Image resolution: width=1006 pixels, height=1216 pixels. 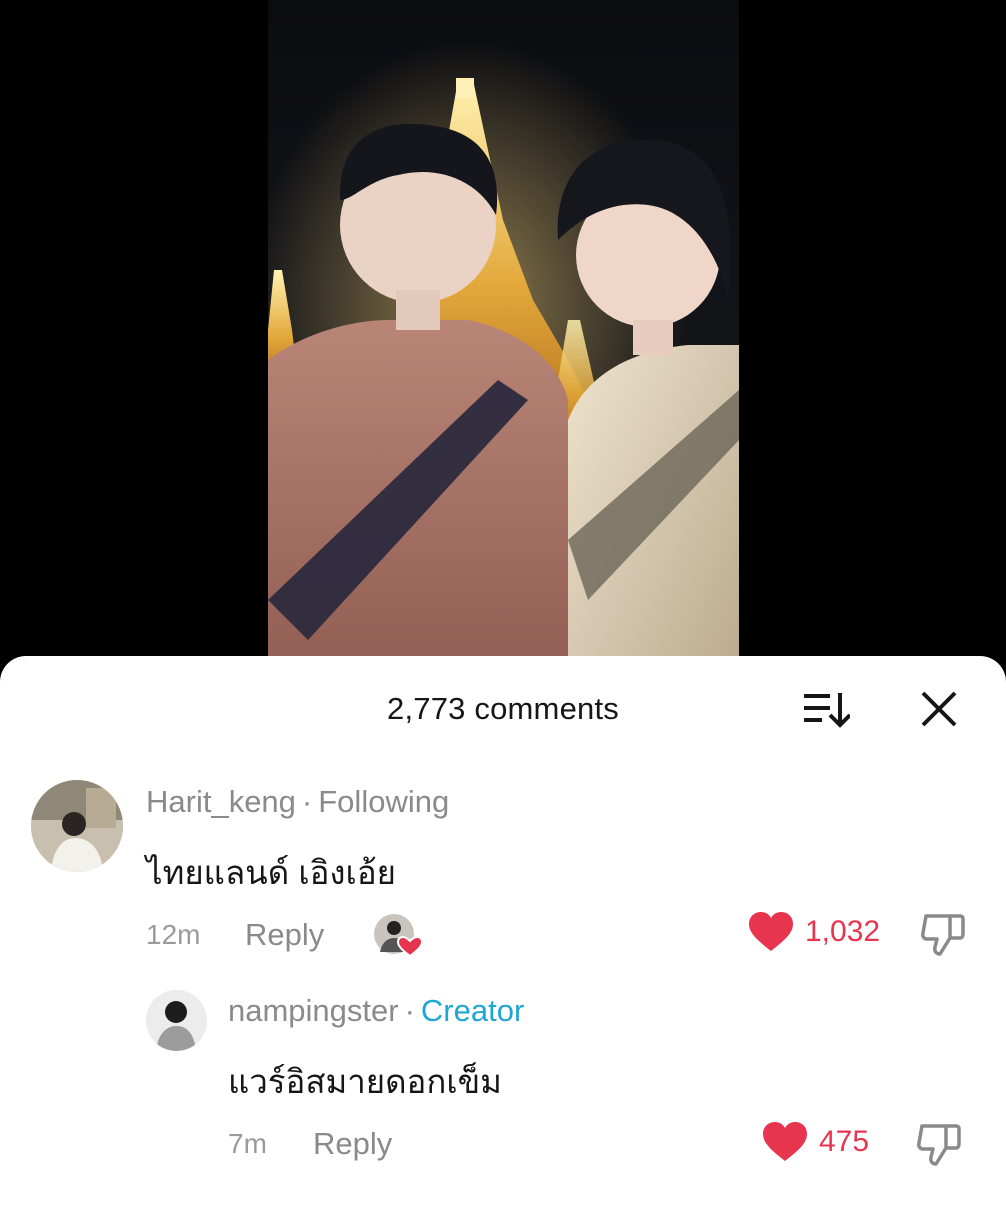 I want to click on comments-header: 2,773 comments, so click(x=503, y=711).